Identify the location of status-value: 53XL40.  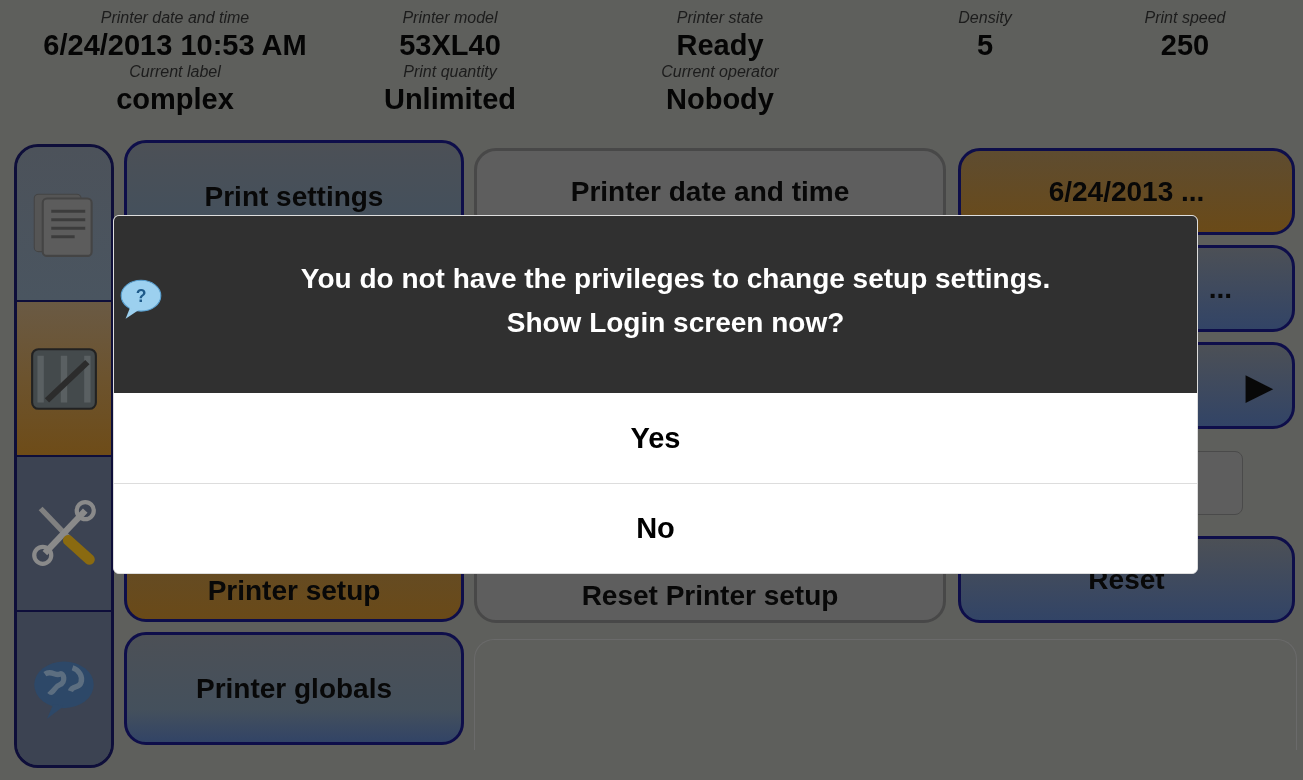
(450, 45).